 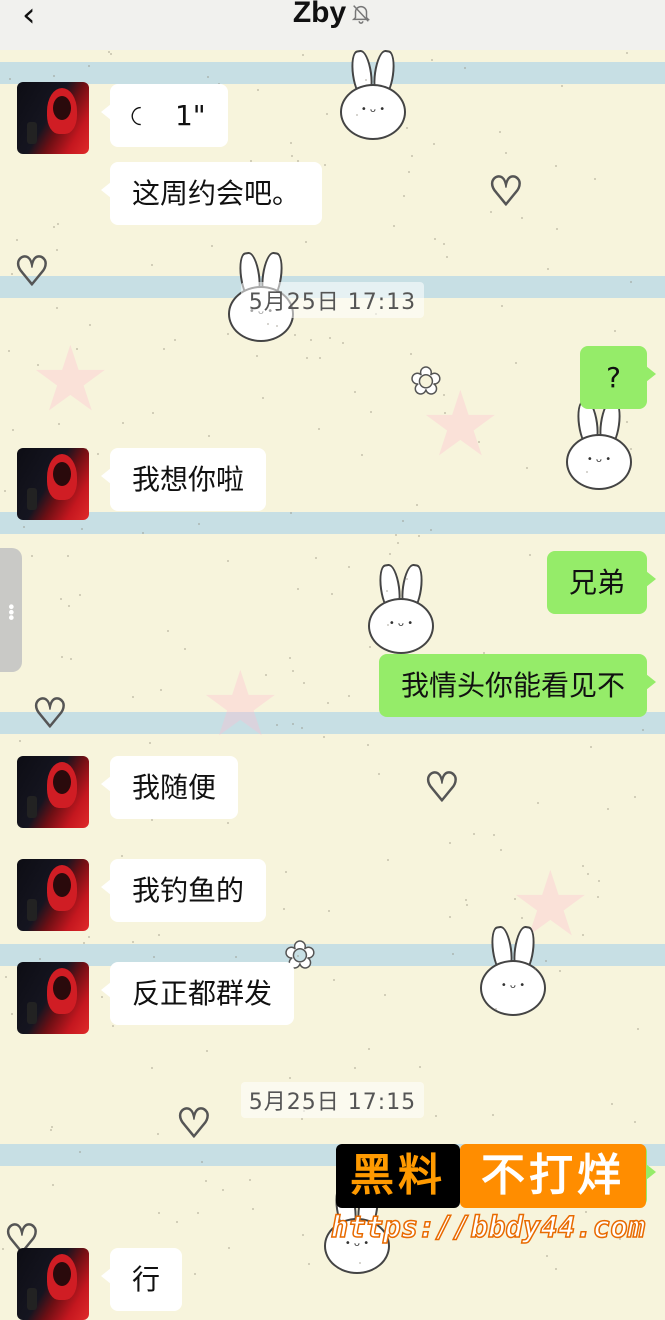 What do you see at coordinates (488, 1227) in the screenshot?
I see `watermark-url: https://bbdy44.com` at bounding box center [488, 1227].